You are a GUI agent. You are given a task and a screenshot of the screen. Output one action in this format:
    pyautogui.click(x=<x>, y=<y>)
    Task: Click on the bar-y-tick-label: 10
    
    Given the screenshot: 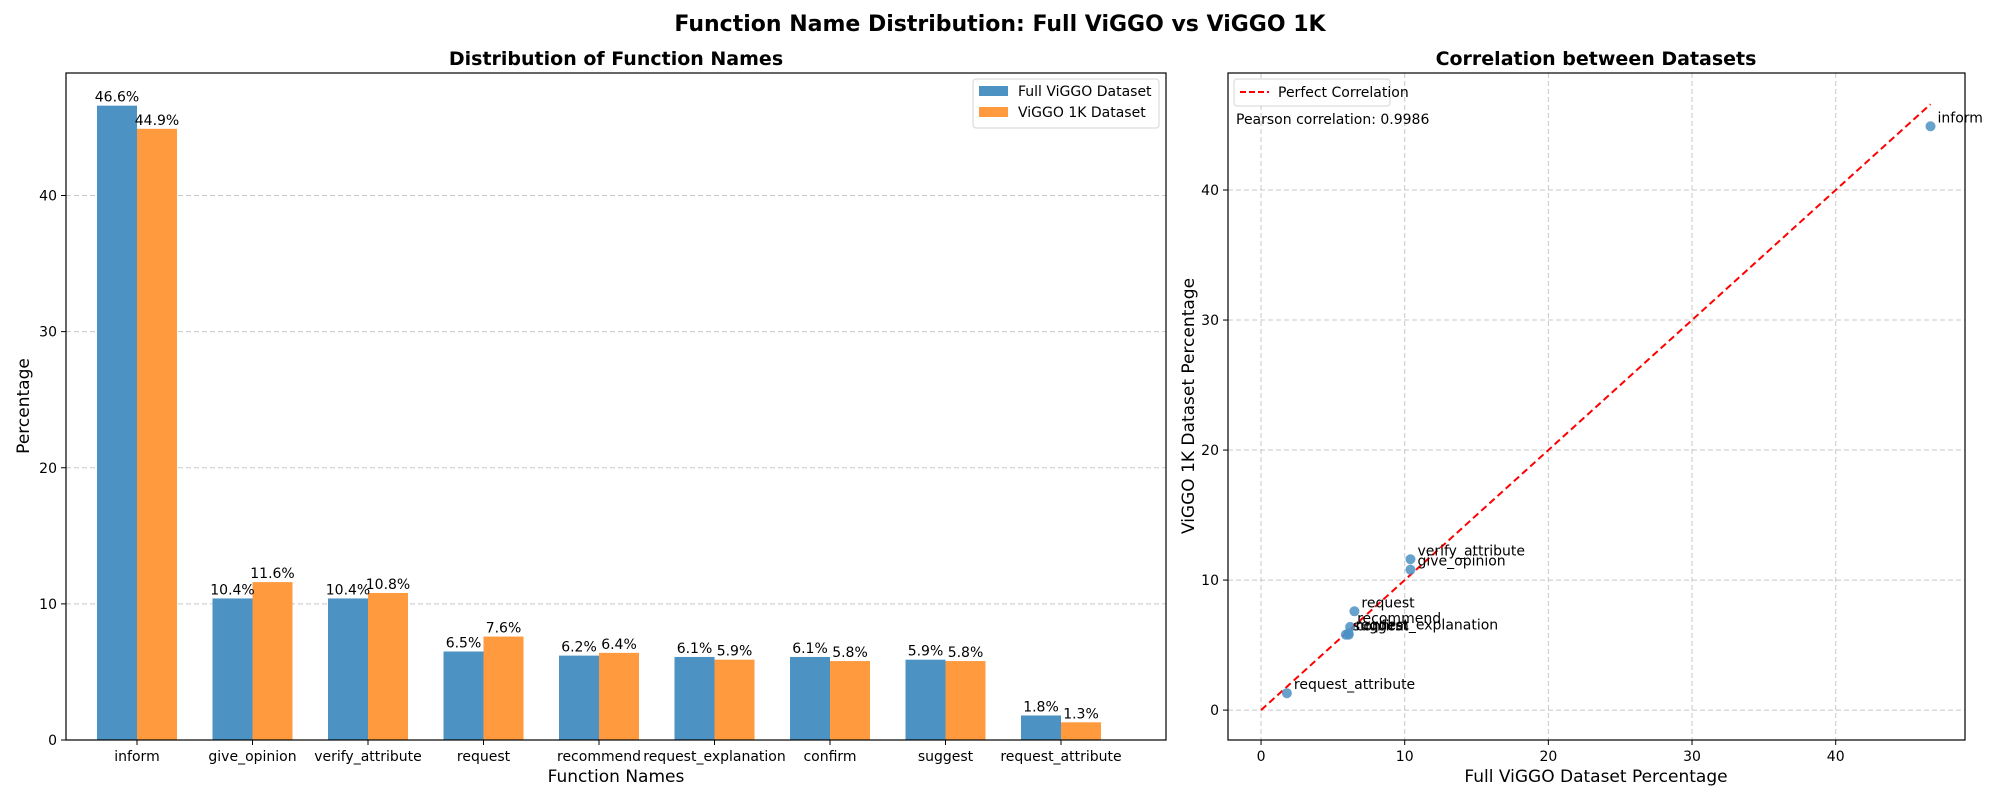 What is the action you would take?
    pyautogui.click(x=48, y=605)
    